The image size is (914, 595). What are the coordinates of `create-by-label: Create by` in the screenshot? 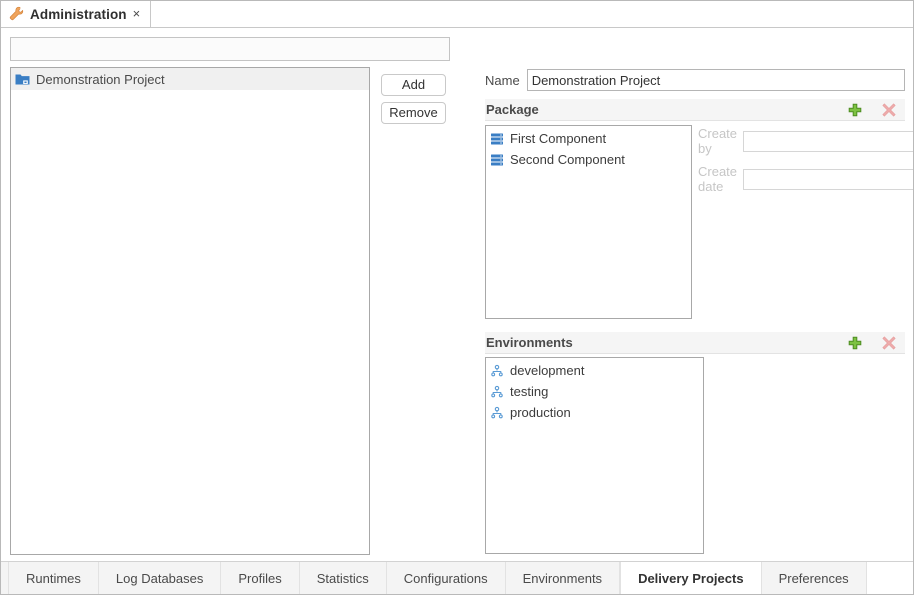 It's located at (718, 141).